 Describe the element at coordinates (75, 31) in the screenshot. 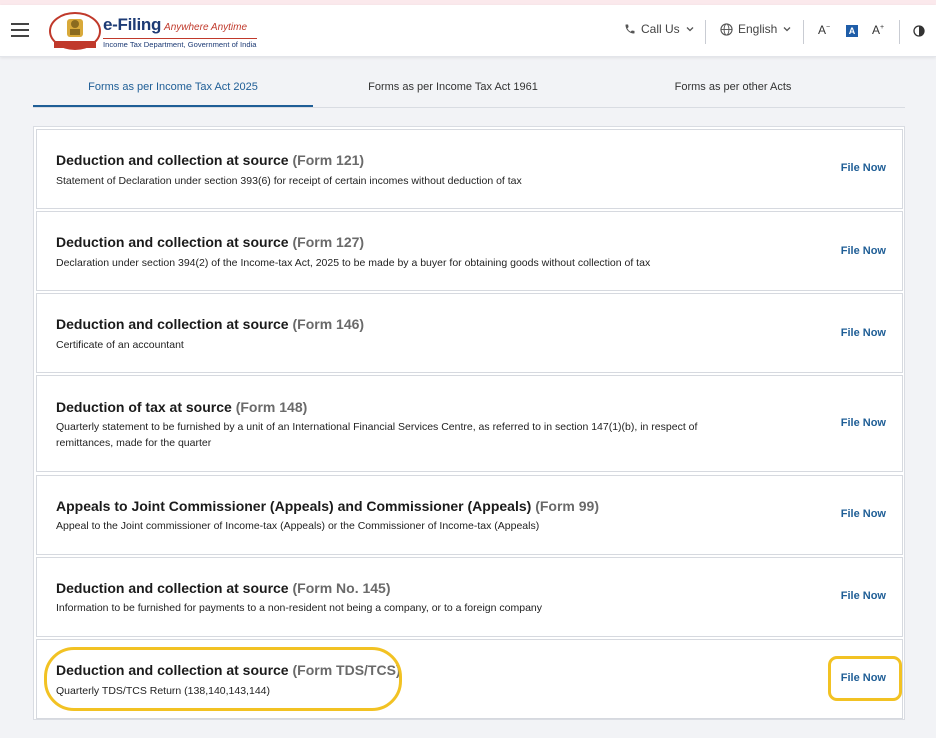

I see `emblem-logo-icon` at that location.